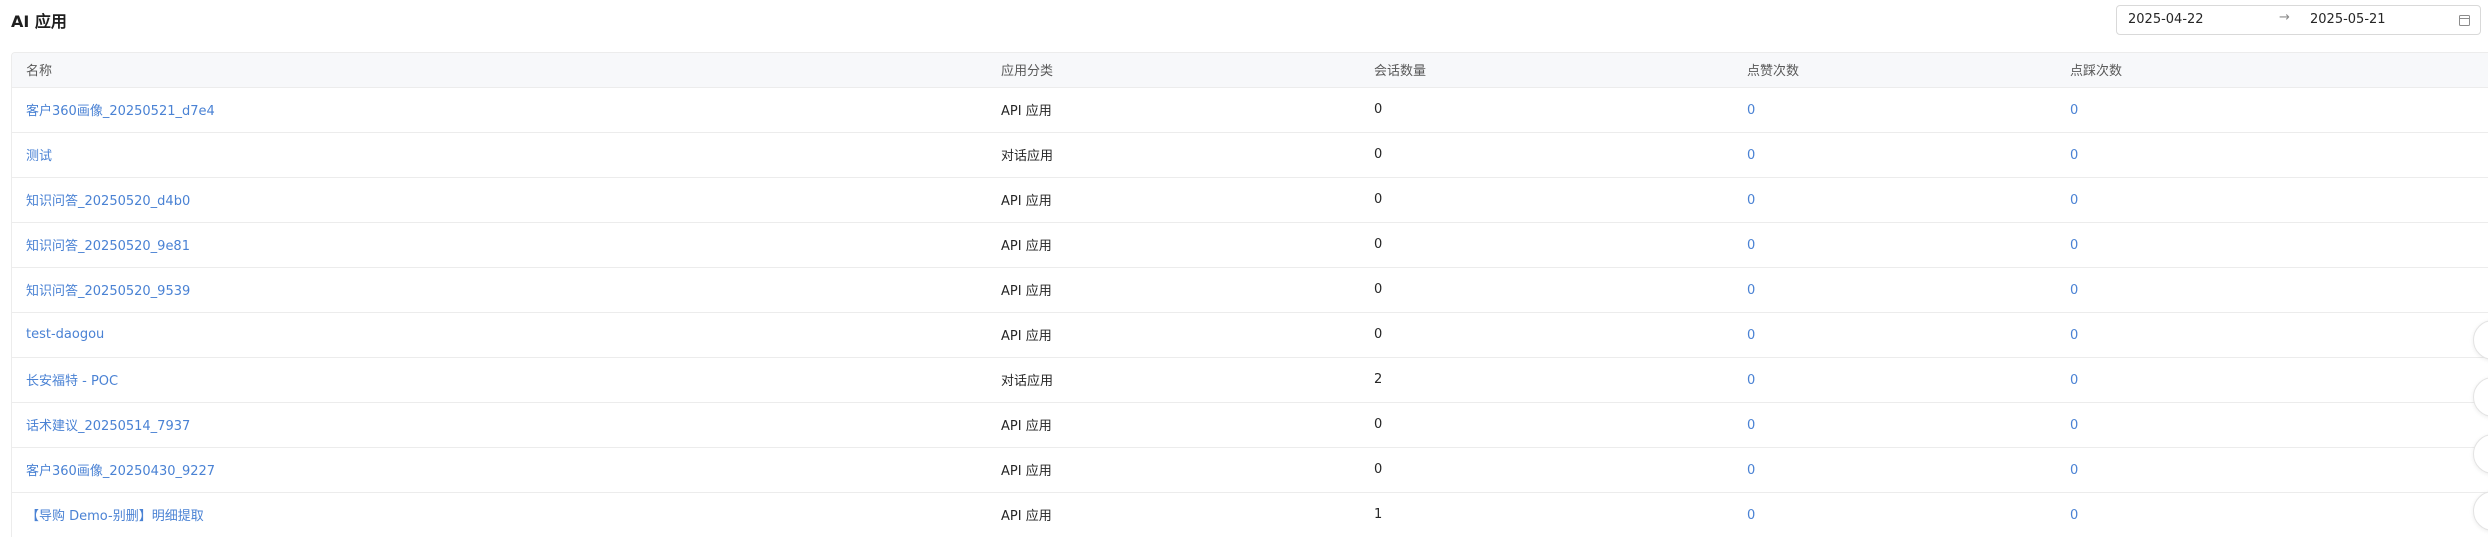 The height and width of the screenshot is (537, 2488). I want to click on column-header-name: 名称, so click(499, 70).